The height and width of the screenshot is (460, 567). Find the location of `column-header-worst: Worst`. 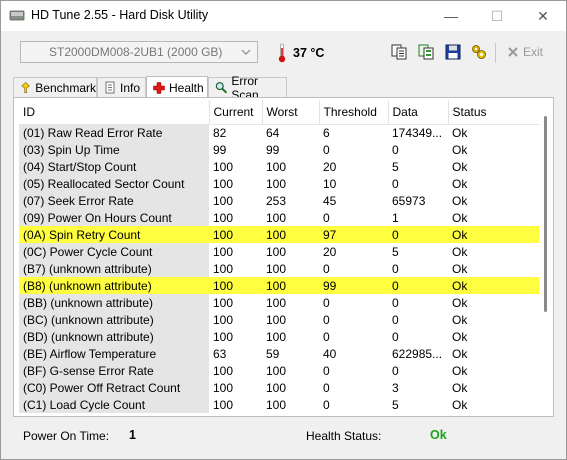

column-header-worst: Worst is located at coordinates (291, 112).